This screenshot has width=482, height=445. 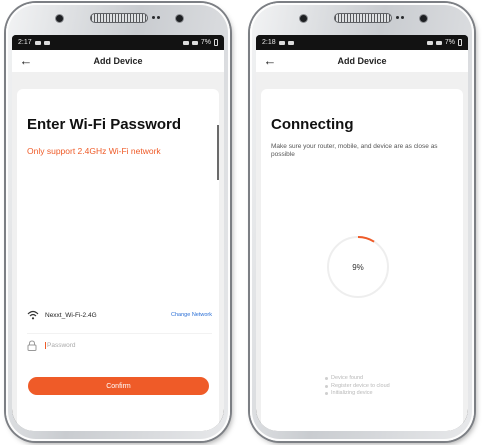 What do you see at coordinates (25, 42) in the screenshot?
I see `status-time: 2:17` at bounding box center [25, 42].